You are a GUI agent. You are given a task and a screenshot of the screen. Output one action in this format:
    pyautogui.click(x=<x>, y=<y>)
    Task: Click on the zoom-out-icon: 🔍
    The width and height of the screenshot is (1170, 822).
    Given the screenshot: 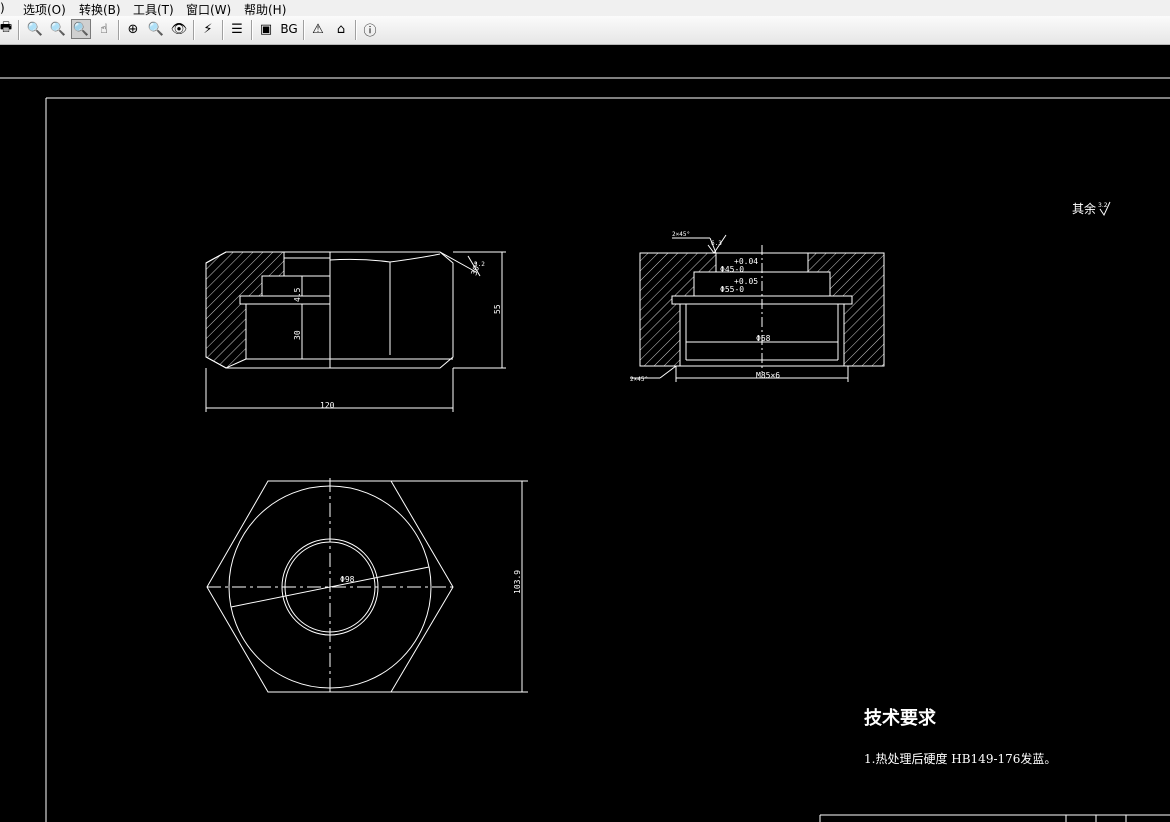 What is the action you would take?
    pyautogui.click(x=35, y=29)
    